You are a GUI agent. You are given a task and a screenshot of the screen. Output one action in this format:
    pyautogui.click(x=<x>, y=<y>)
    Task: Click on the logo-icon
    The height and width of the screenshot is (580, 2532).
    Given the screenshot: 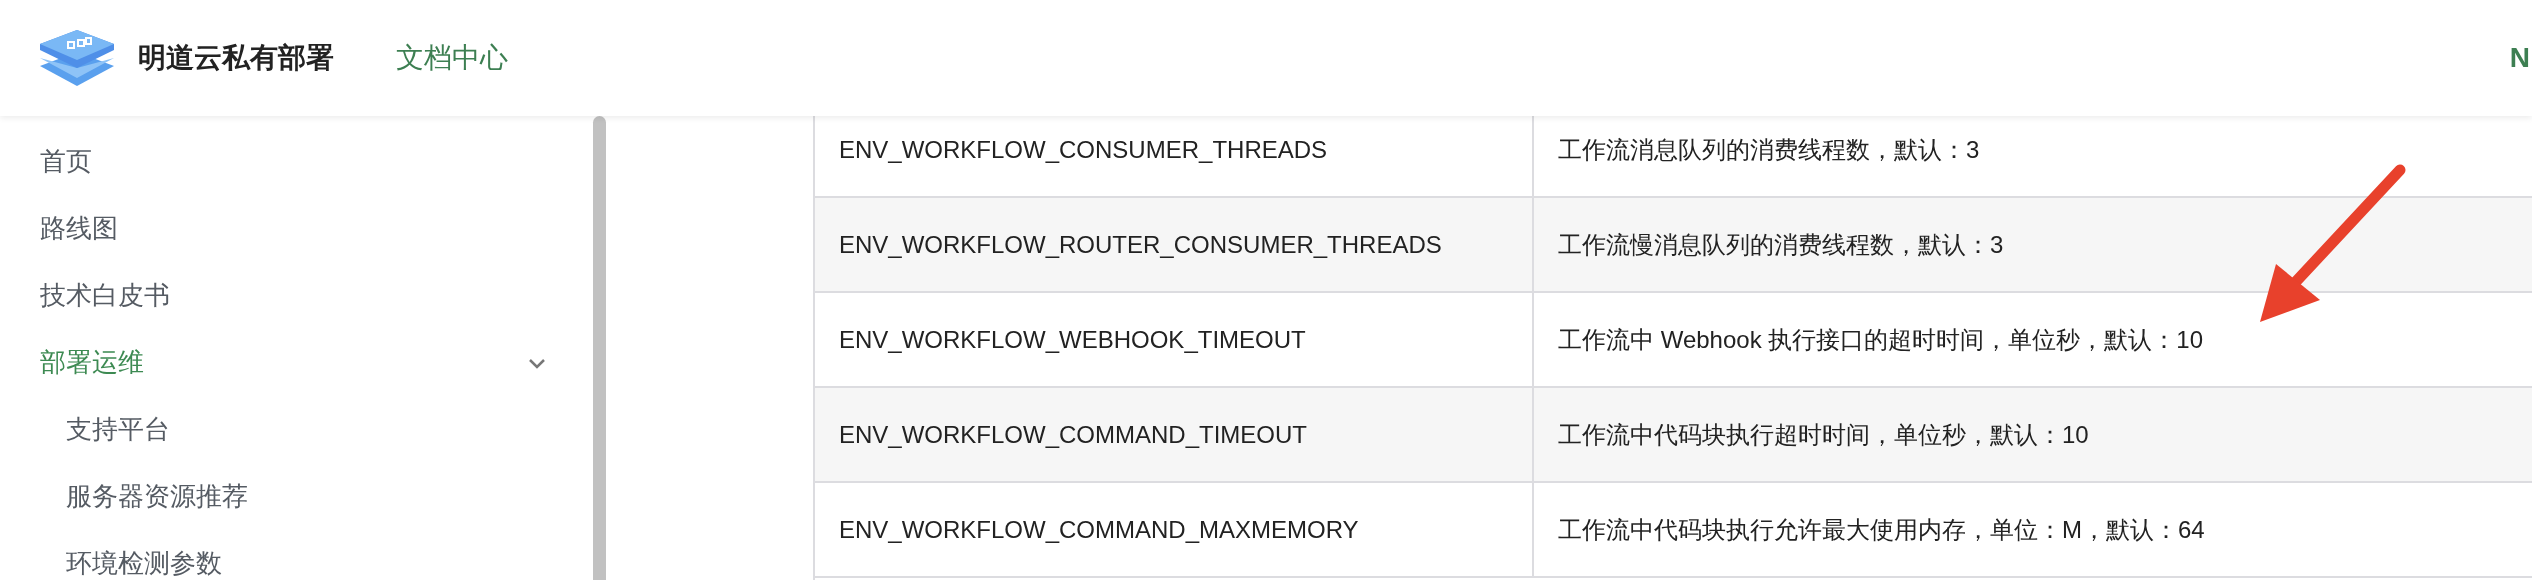 What is the action you would take?
    pyautogui.click(x=77, y=58)
    